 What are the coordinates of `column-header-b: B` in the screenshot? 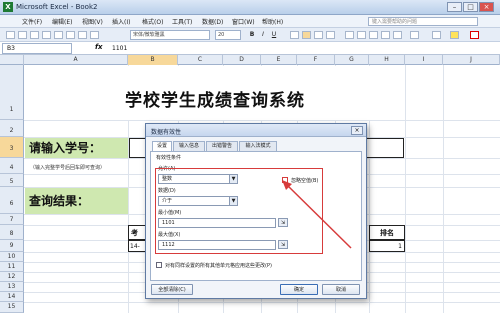 It's located at (153, 60).